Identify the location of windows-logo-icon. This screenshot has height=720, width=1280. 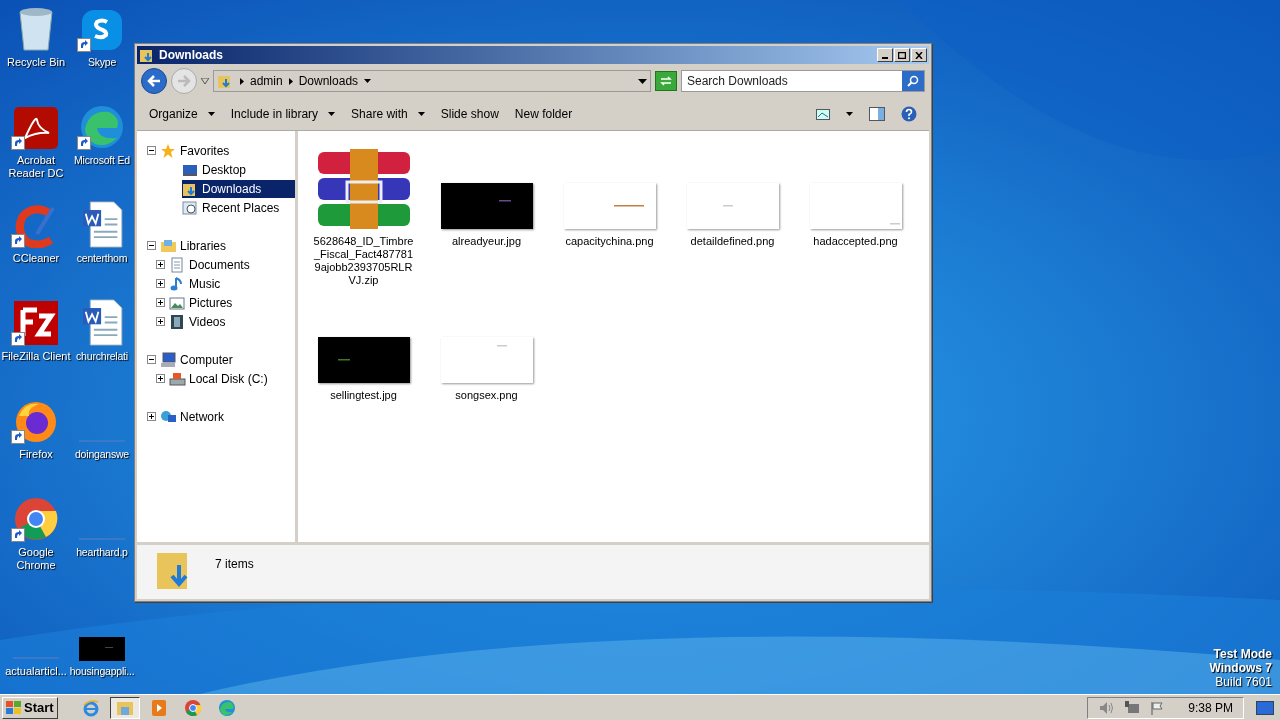
(14, 707).